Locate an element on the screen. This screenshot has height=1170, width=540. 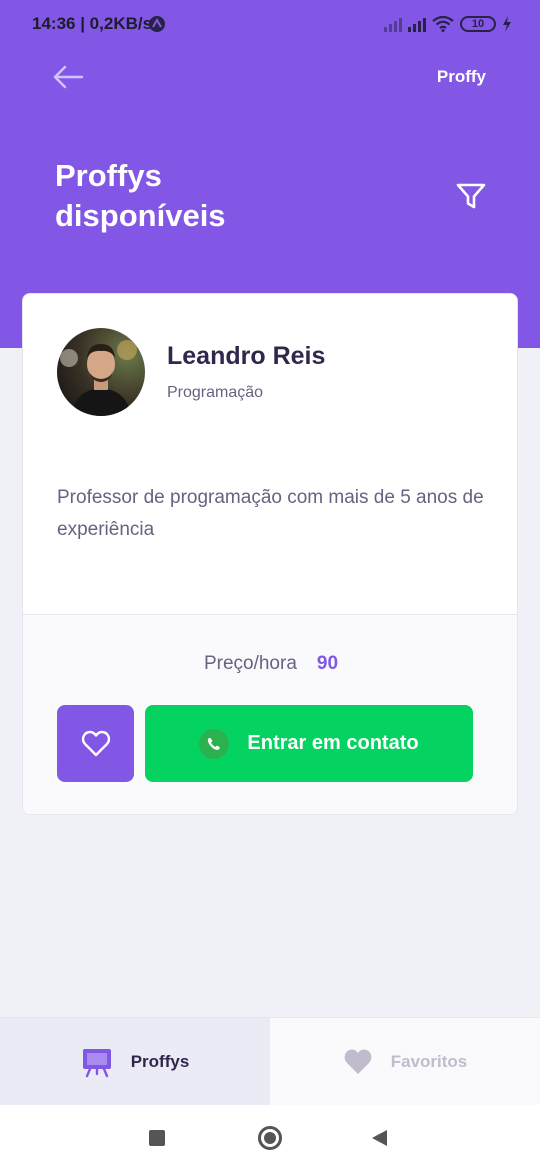
whatsapp-icon is located at coordinates (214, 743).